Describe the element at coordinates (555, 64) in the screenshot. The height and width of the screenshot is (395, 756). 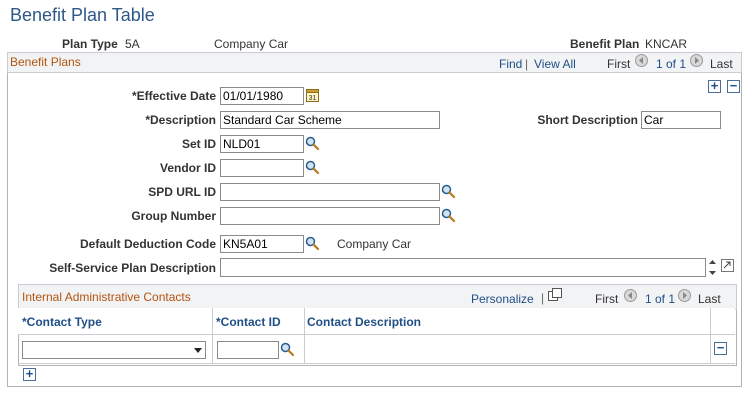
I see `view-all-link: View All` at that location.